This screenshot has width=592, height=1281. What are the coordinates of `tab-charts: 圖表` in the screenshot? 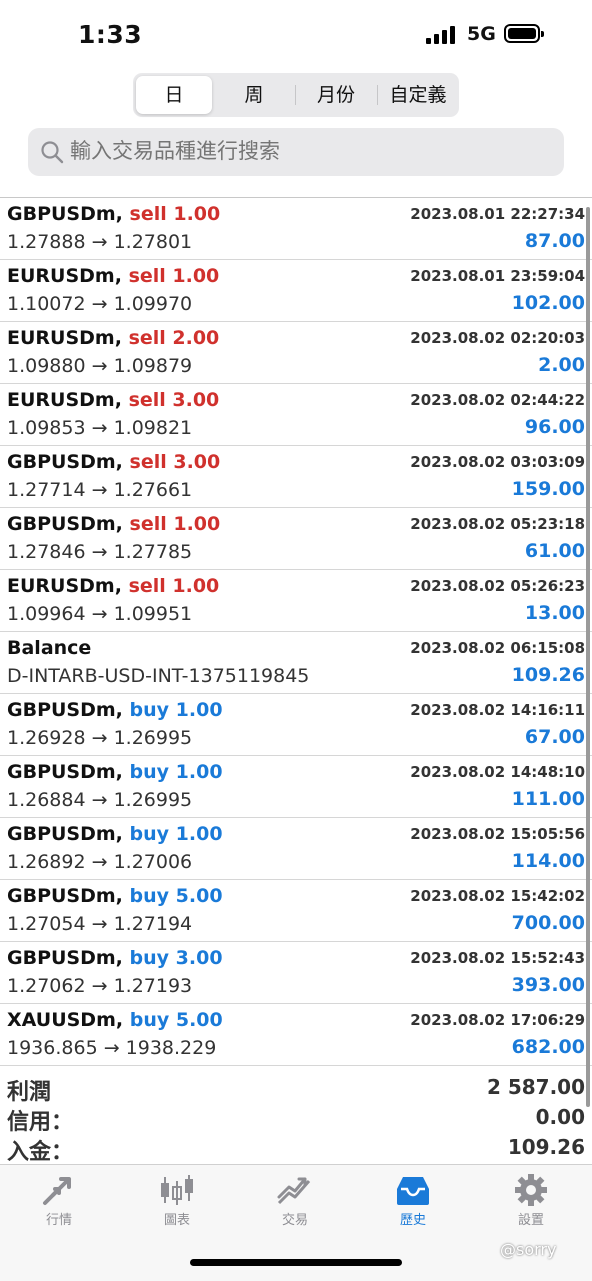 It's located at (177, 1204).